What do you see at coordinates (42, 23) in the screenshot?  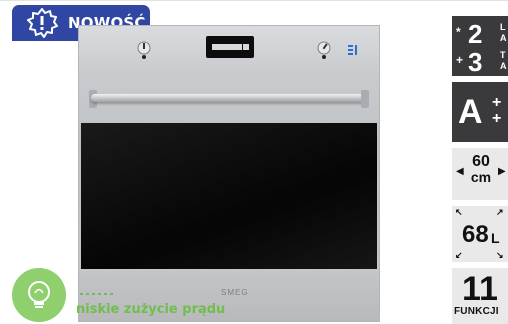 I see `exclamation-burst-icon` at bounding box center [42, 23].